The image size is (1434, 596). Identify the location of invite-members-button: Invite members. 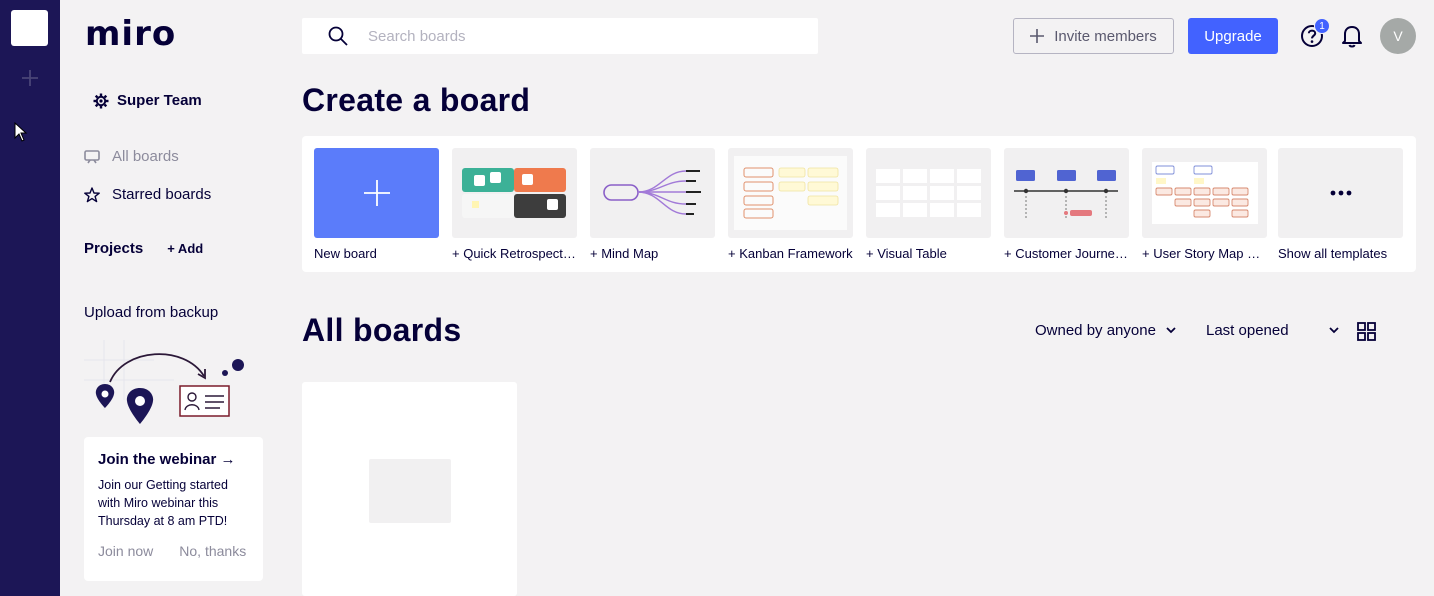
(1093, 36).